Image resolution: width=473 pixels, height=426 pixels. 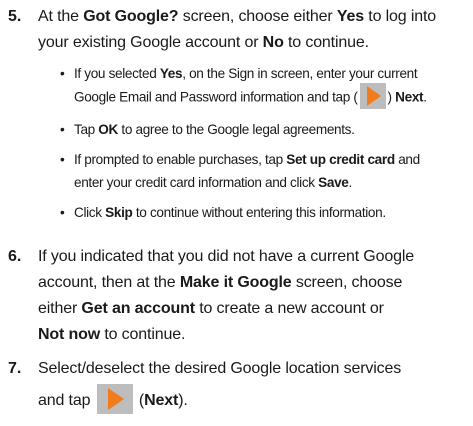 I want to click on step-number: 7., so click(x=15, y=368).